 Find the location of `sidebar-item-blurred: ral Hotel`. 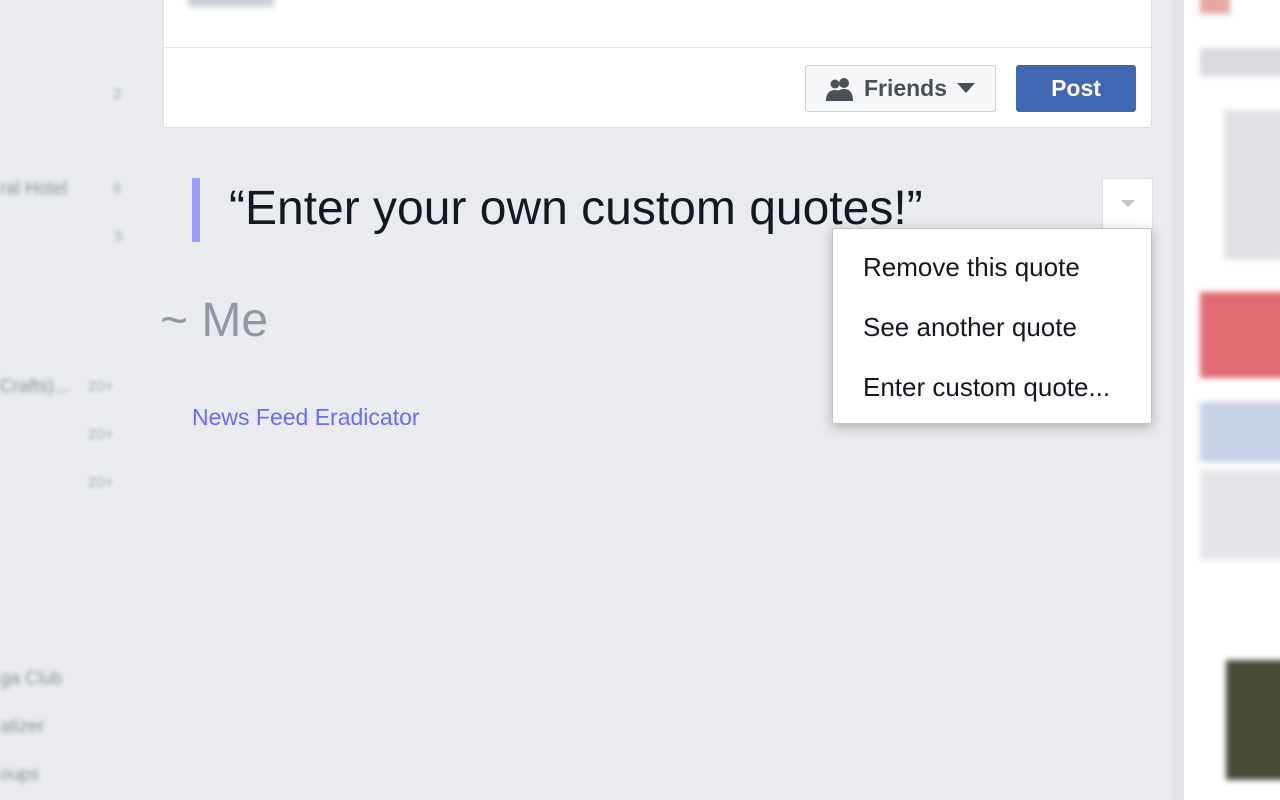

sidebar-item-blurred: ral Hotel is located at coordinates (33, 188).